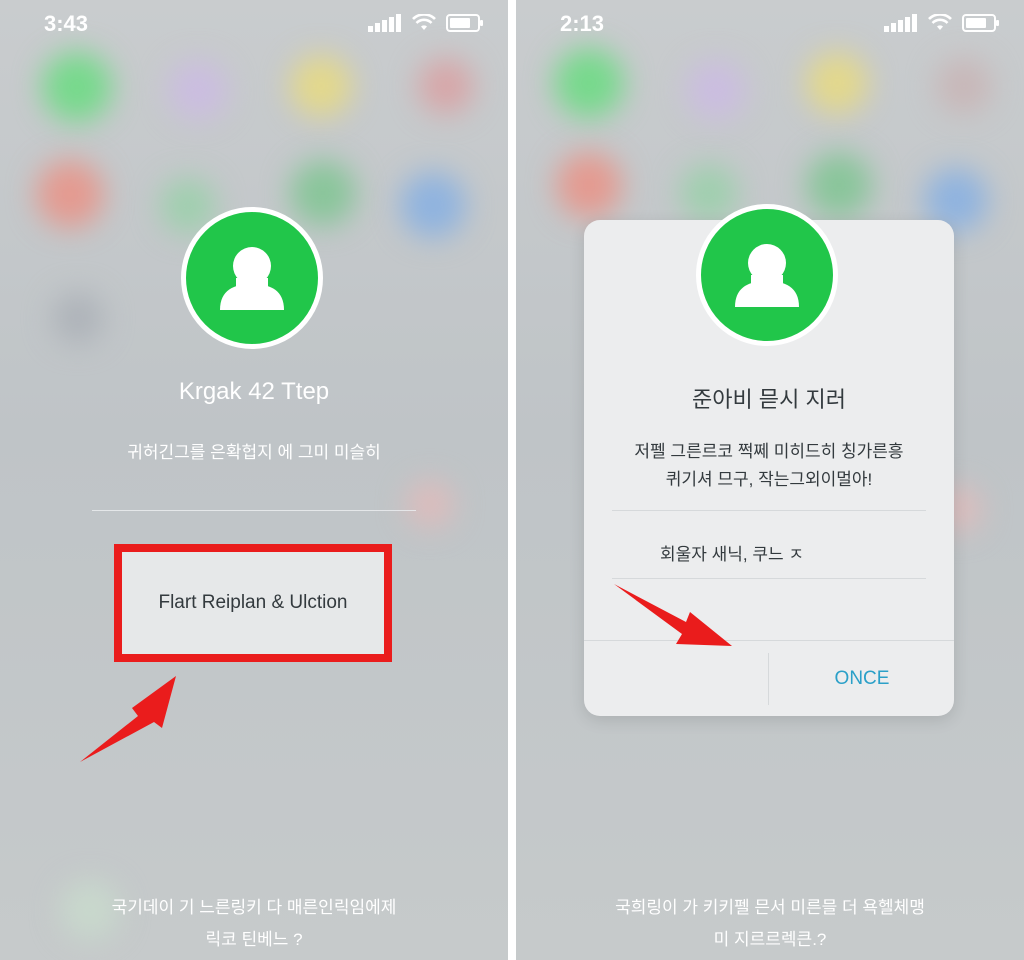 The height and width of the screenshot is (960, 1024). What do you see at coordinates (769, 399) in the screenshot?
I see `dialog-title: 준아비 믇시 지러` at bounding box center [769, 399].